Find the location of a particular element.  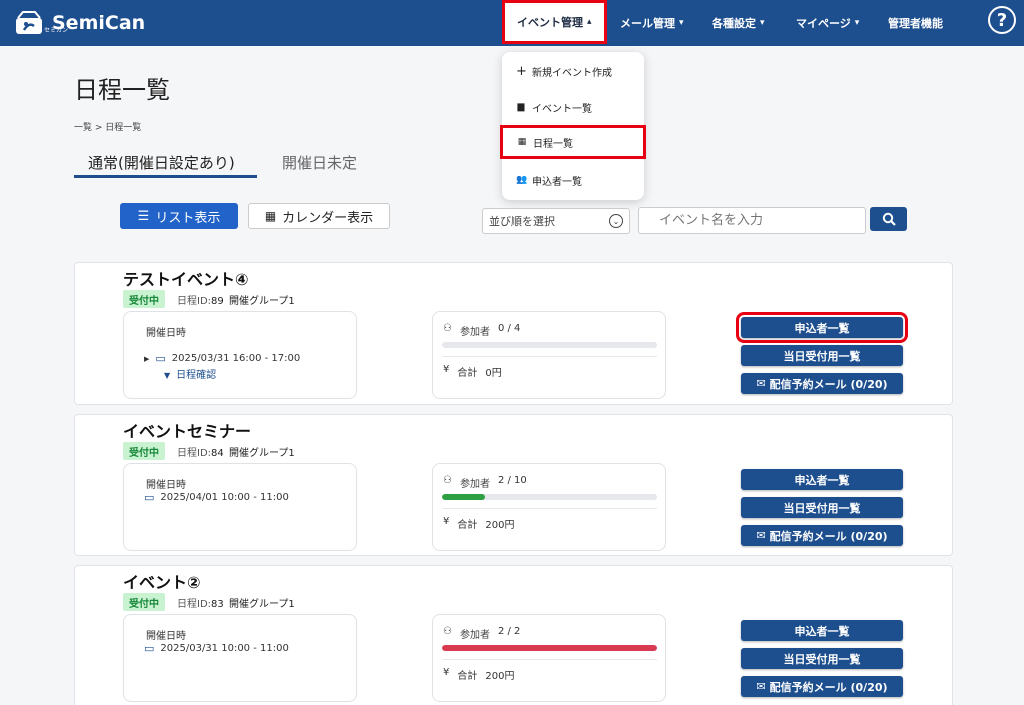

calendar-view-button: ▦ カレンダー表示 is located at coordinates (319, 216).